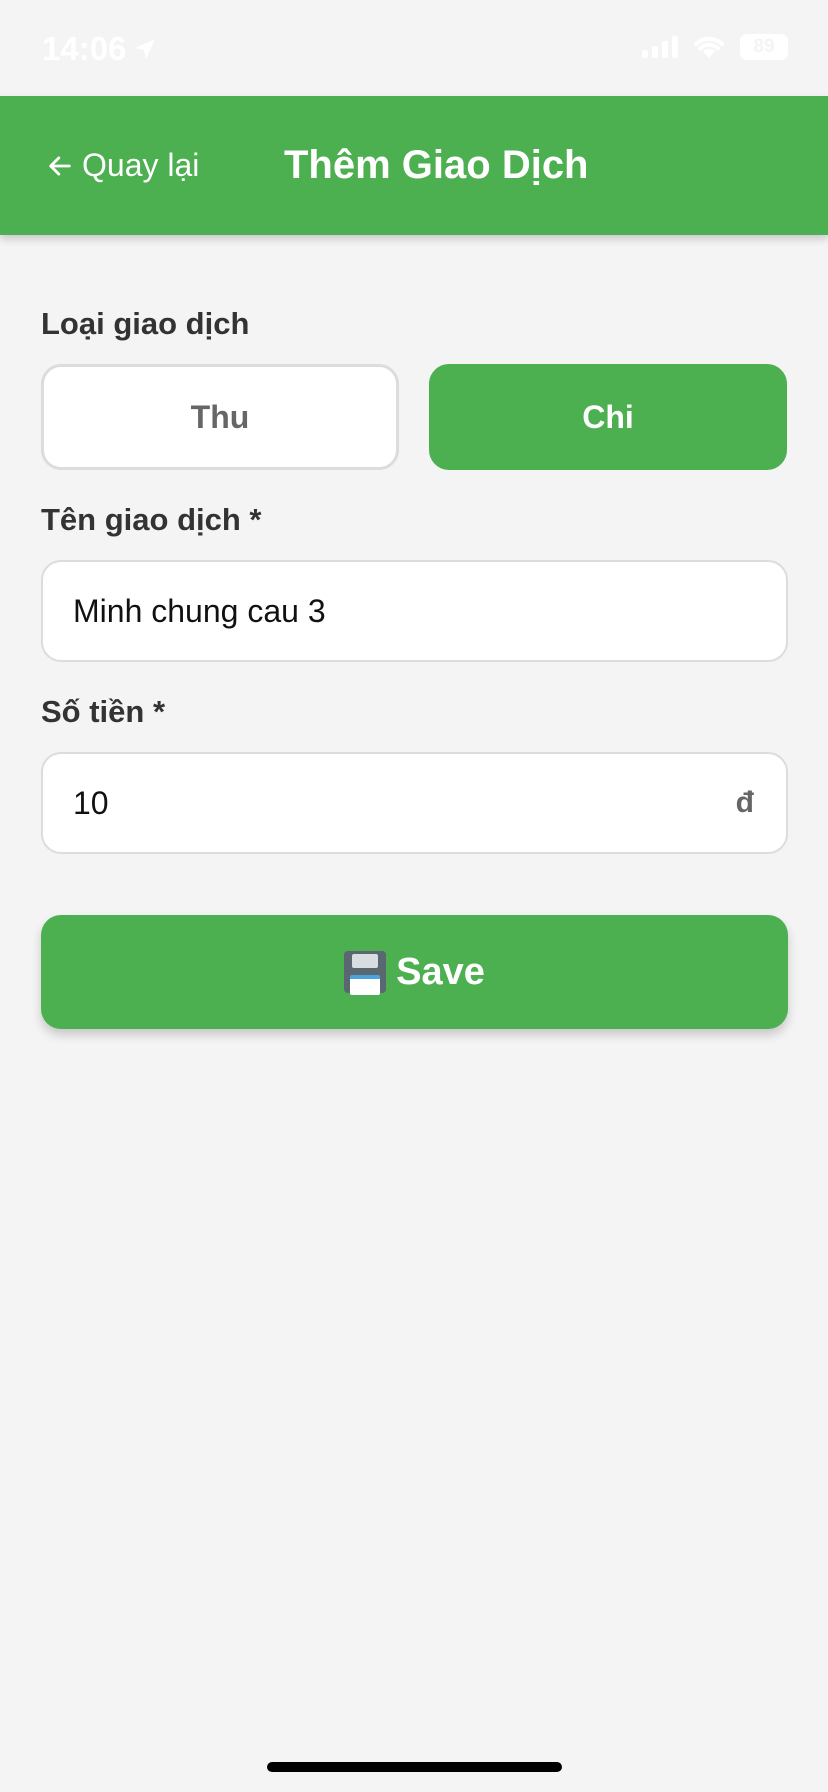  I want to click on amount-label: Số tiền *, so click(103, 711).